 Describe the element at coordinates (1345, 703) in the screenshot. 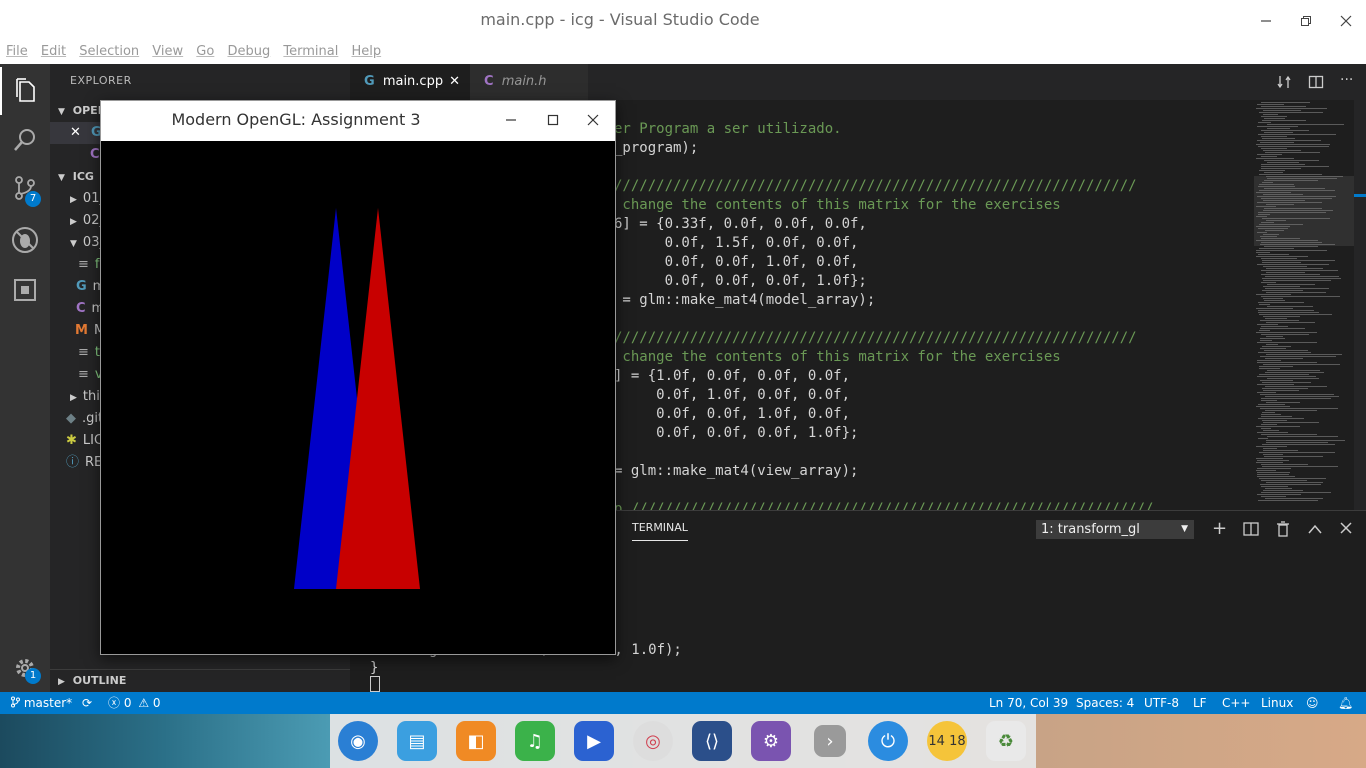

I see `notifications-bell-icon: 🔔︎` at that location.